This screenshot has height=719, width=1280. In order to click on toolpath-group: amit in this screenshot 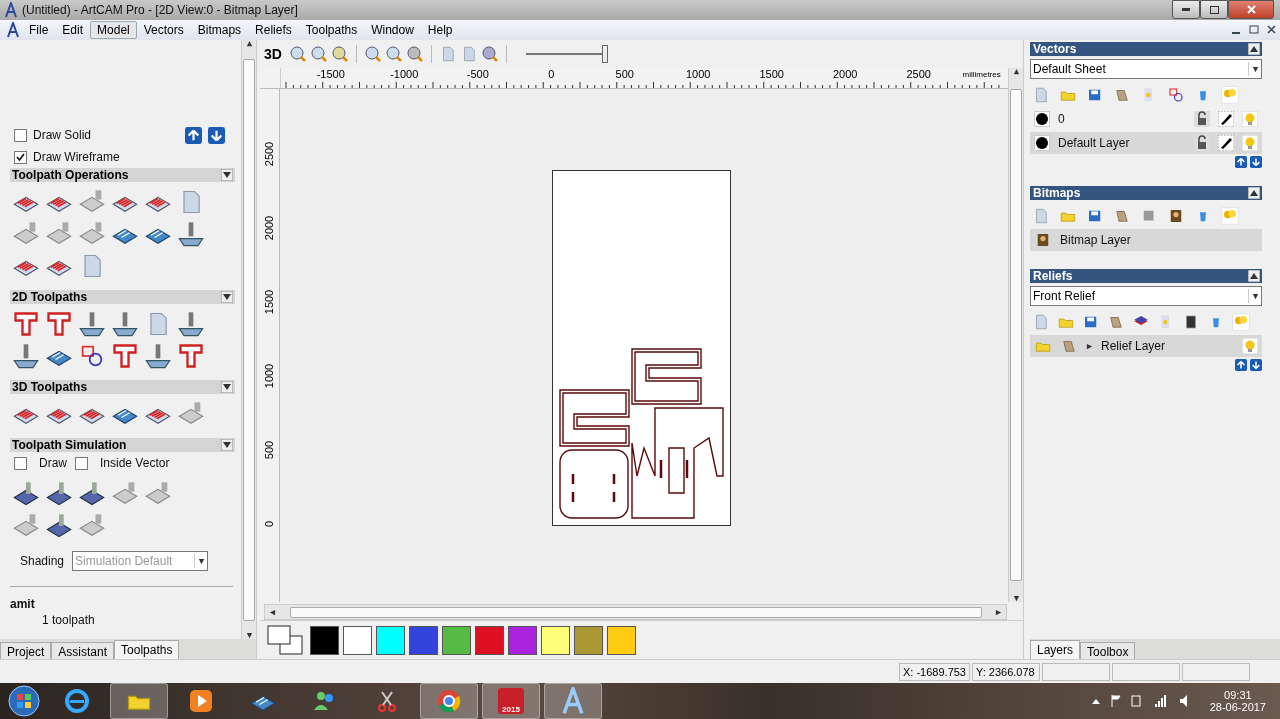, I will do `click(22, 604)`.